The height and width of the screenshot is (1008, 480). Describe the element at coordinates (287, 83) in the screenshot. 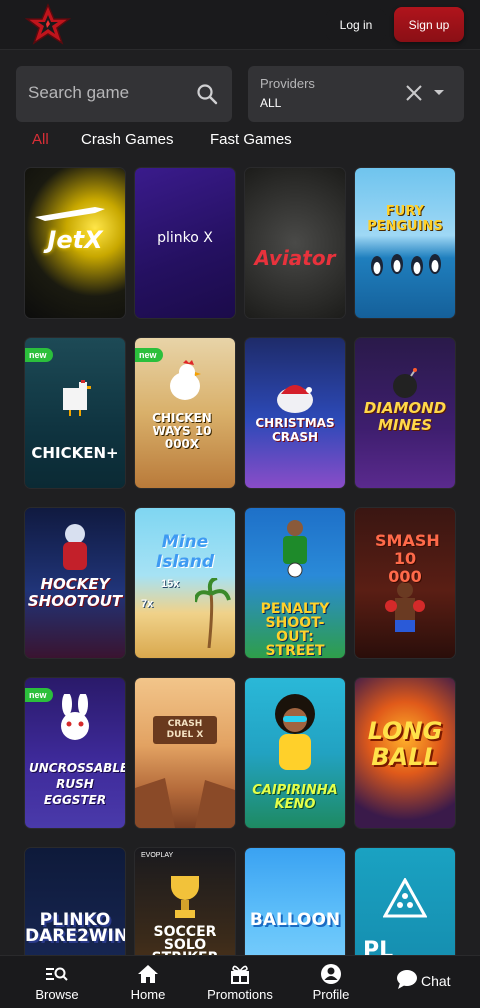

I see `providers-label: Providers` at that location.